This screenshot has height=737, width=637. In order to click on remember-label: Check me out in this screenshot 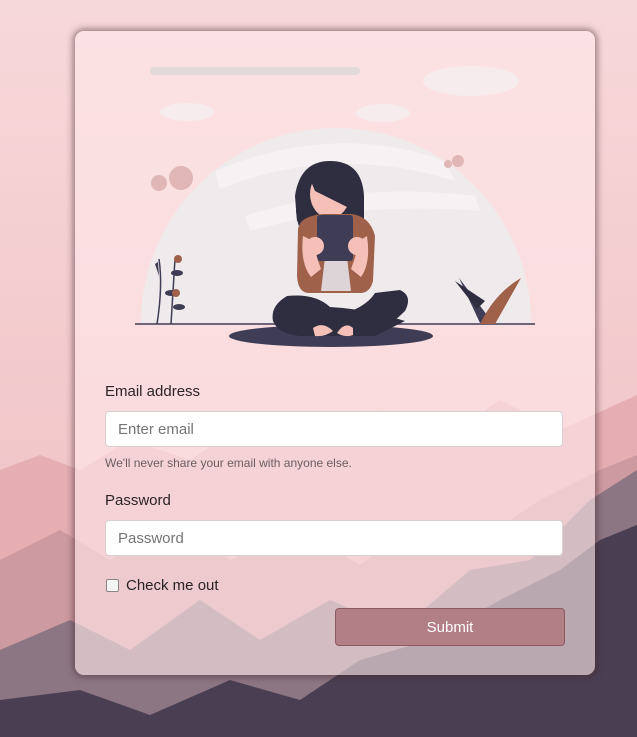, I will do `click(172, 585)`.